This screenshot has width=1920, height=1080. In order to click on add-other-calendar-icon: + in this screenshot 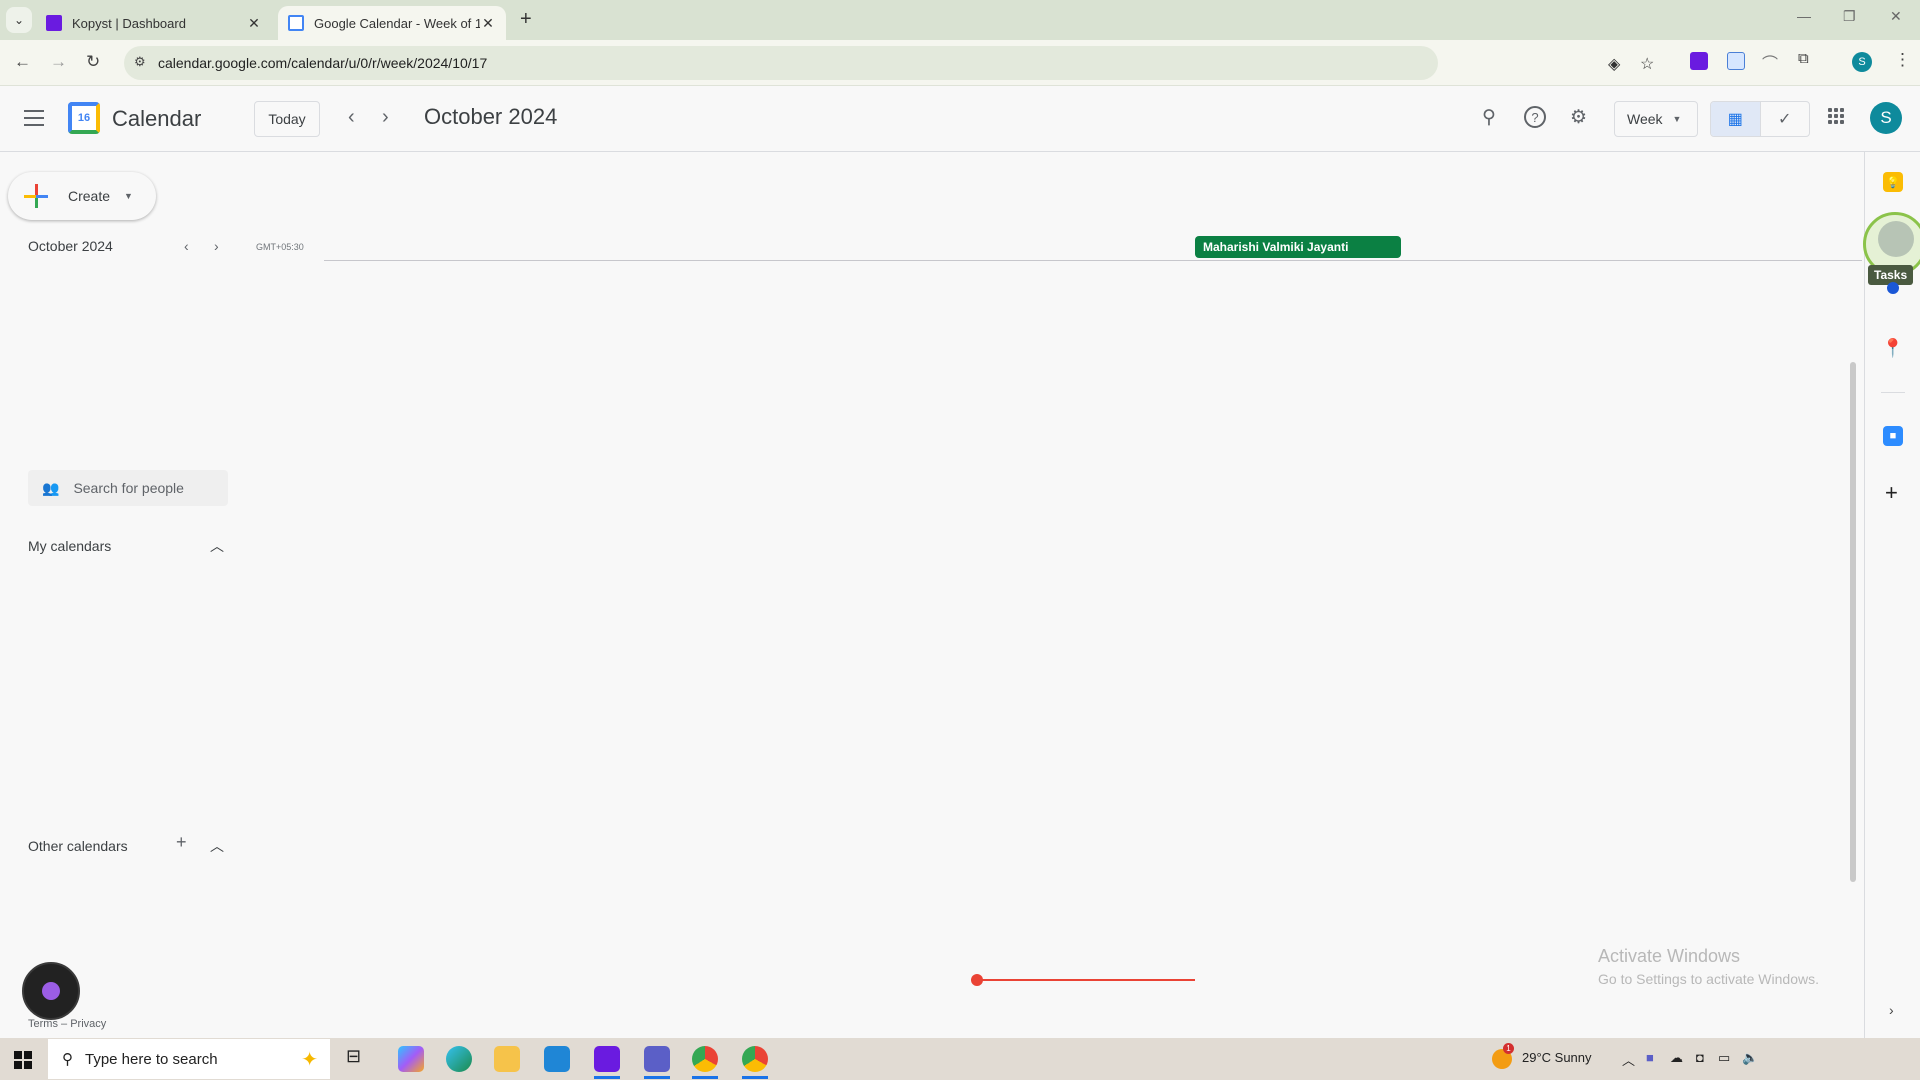, I will do `click(181, 842)`.